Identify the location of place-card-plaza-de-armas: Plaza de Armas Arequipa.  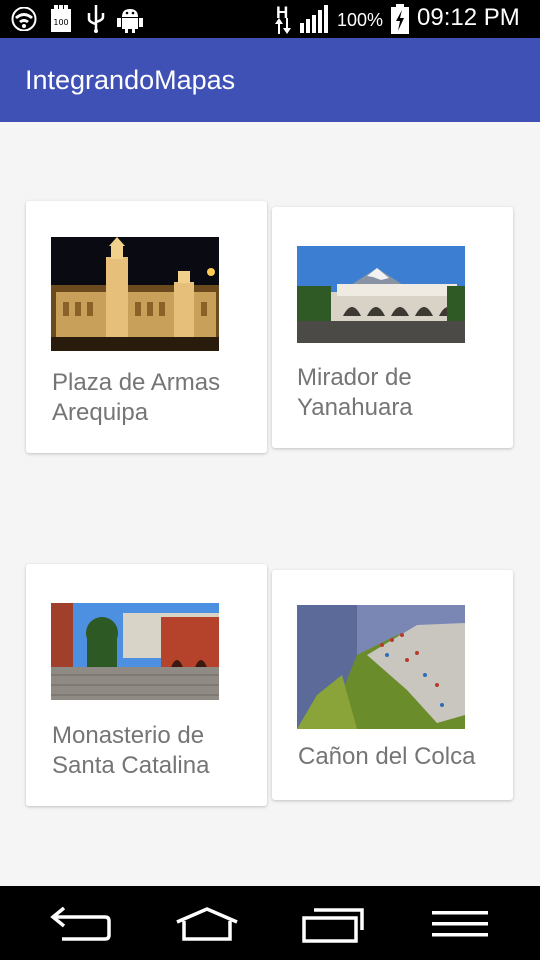
(146, 327).